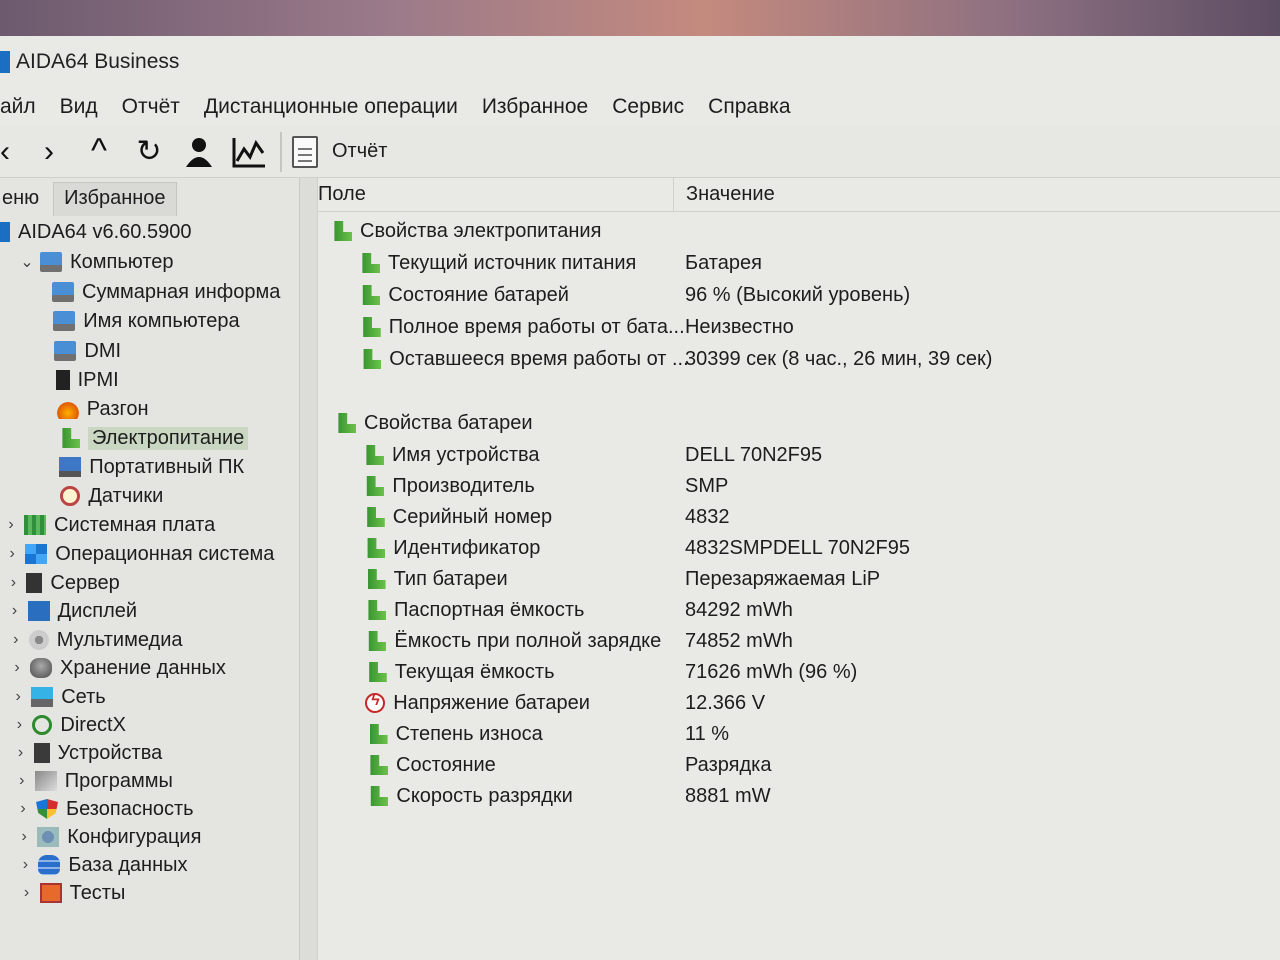 This screenshot has width=1280, height=960. I want to click on tree-item: IPMI, so click(87, 380).